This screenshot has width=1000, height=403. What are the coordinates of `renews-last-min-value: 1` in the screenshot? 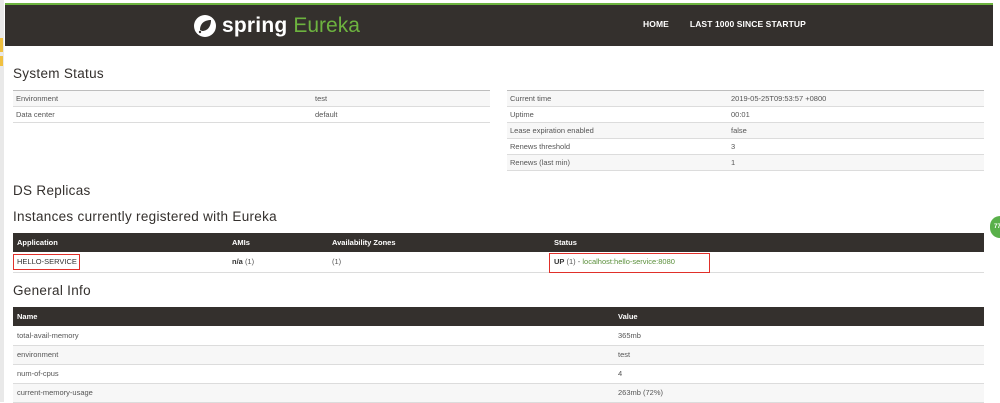 It's located at (856, 162).